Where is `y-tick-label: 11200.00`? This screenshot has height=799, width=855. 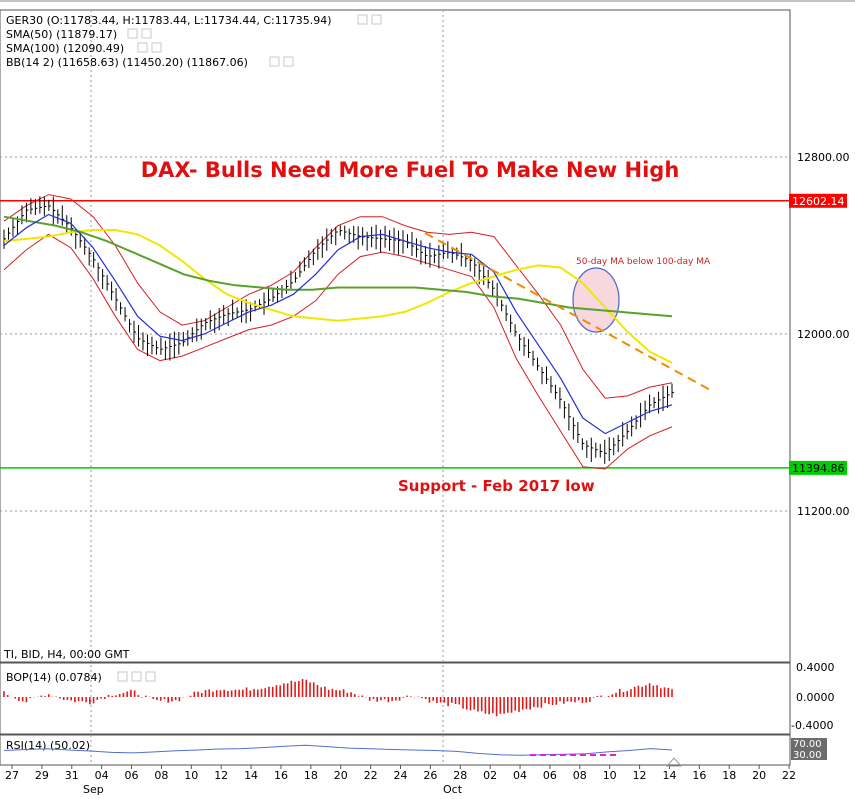
y-tick-label: 11200.00 is located at coordinates (823, 511).